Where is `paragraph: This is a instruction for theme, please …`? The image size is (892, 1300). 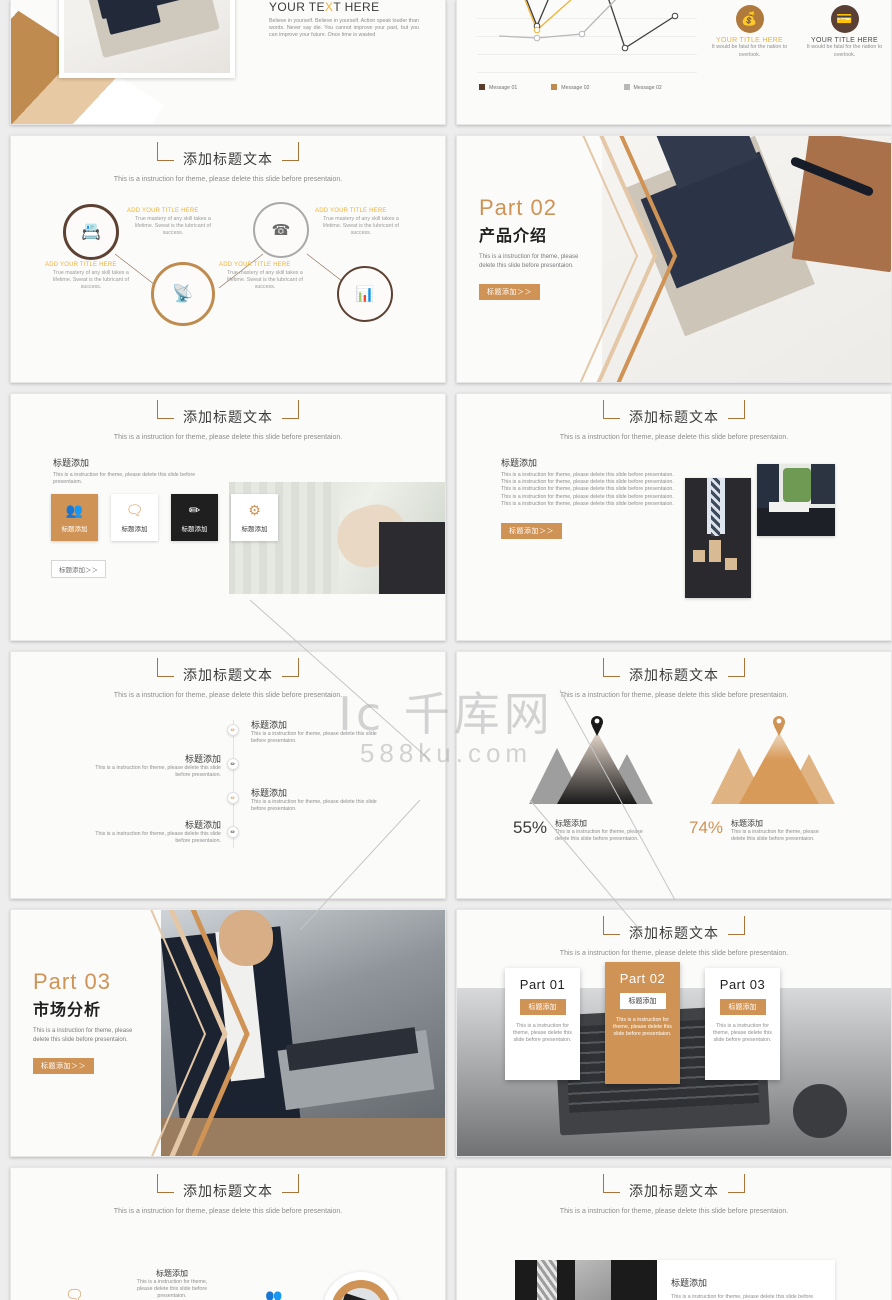
paragraph: This is a instruction for theme, please … is located at coordinates (587, 479).